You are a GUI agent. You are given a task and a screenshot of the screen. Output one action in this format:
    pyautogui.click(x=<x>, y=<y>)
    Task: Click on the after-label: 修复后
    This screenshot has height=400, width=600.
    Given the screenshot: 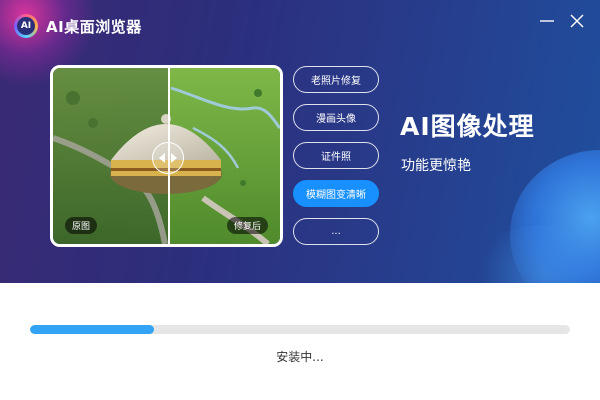 What is the action you would take?
    pyautogui.click(x=247, y=225)
    